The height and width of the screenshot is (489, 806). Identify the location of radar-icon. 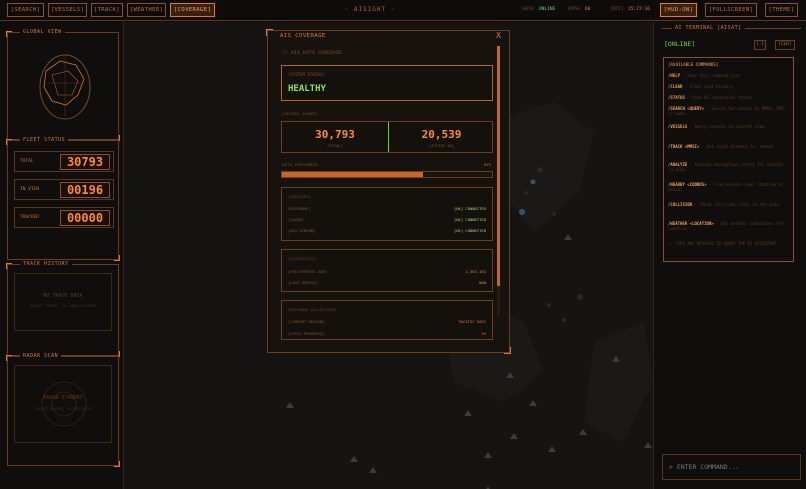
(64, 404).